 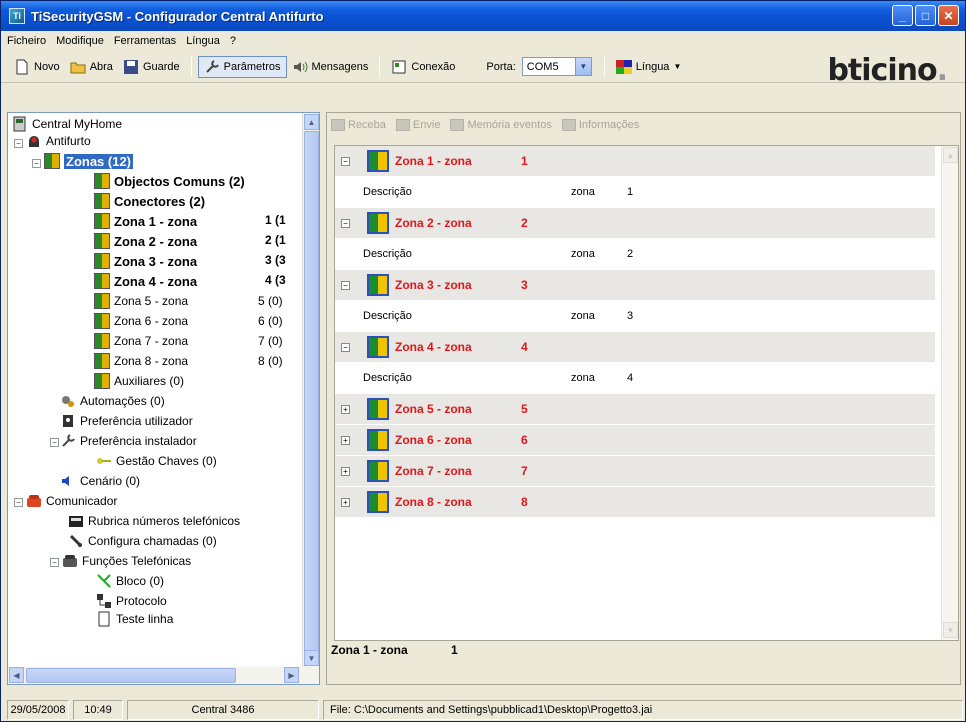 What do you see at coordinates (58, 141) in the screenshot?
I see `tree-antifurto: Antifurto` at bounding box center [58, 141].